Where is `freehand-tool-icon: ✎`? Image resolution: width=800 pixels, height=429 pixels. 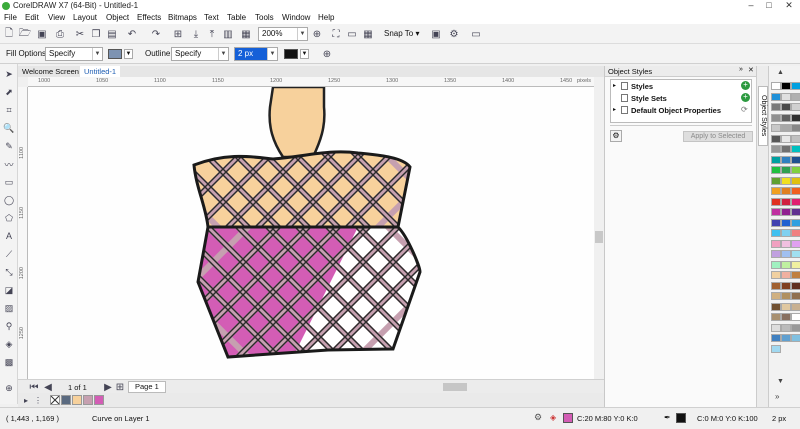
freehand-tool-icon: ✎ is located at coordinates (9, 146).